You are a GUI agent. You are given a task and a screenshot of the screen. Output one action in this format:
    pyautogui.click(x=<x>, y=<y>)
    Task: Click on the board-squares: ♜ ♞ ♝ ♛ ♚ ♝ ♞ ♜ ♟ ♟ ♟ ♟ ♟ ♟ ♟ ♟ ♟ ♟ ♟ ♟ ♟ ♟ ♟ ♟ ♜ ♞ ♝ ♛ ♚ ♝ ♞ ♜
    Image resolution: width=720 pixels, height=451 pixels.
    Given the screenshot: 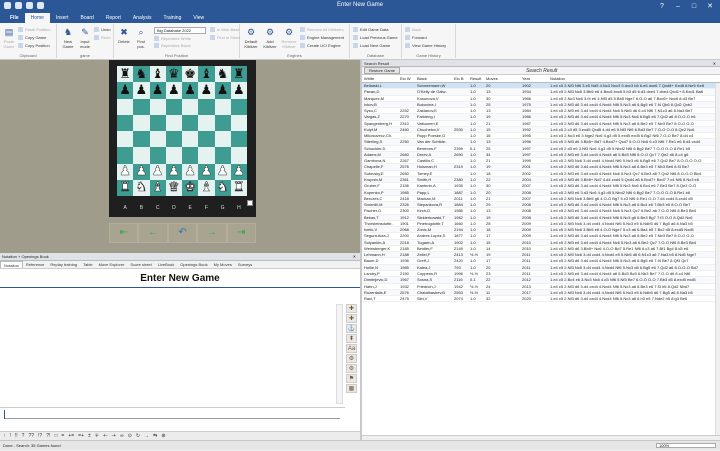 What is the action you would take?
    pyautogui.click(x=182, y=131)
    